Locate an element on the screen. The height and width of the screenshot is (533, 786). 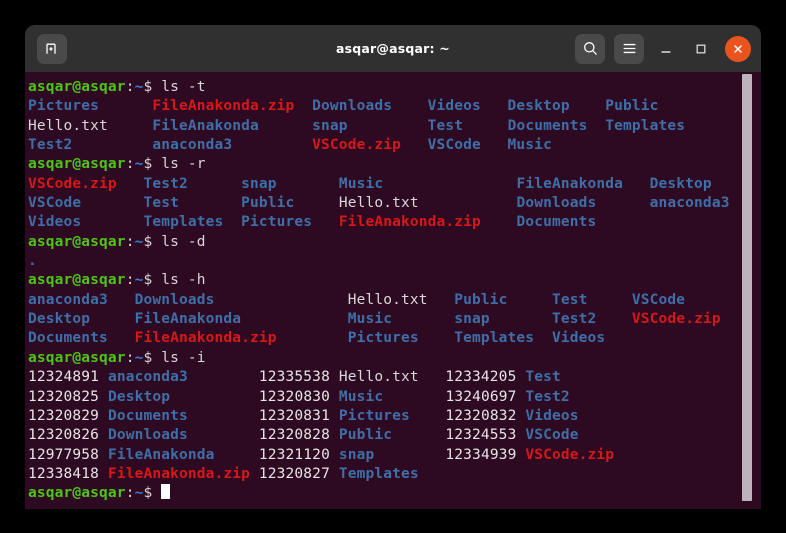
window-controls is located at coordinates (663, 48).